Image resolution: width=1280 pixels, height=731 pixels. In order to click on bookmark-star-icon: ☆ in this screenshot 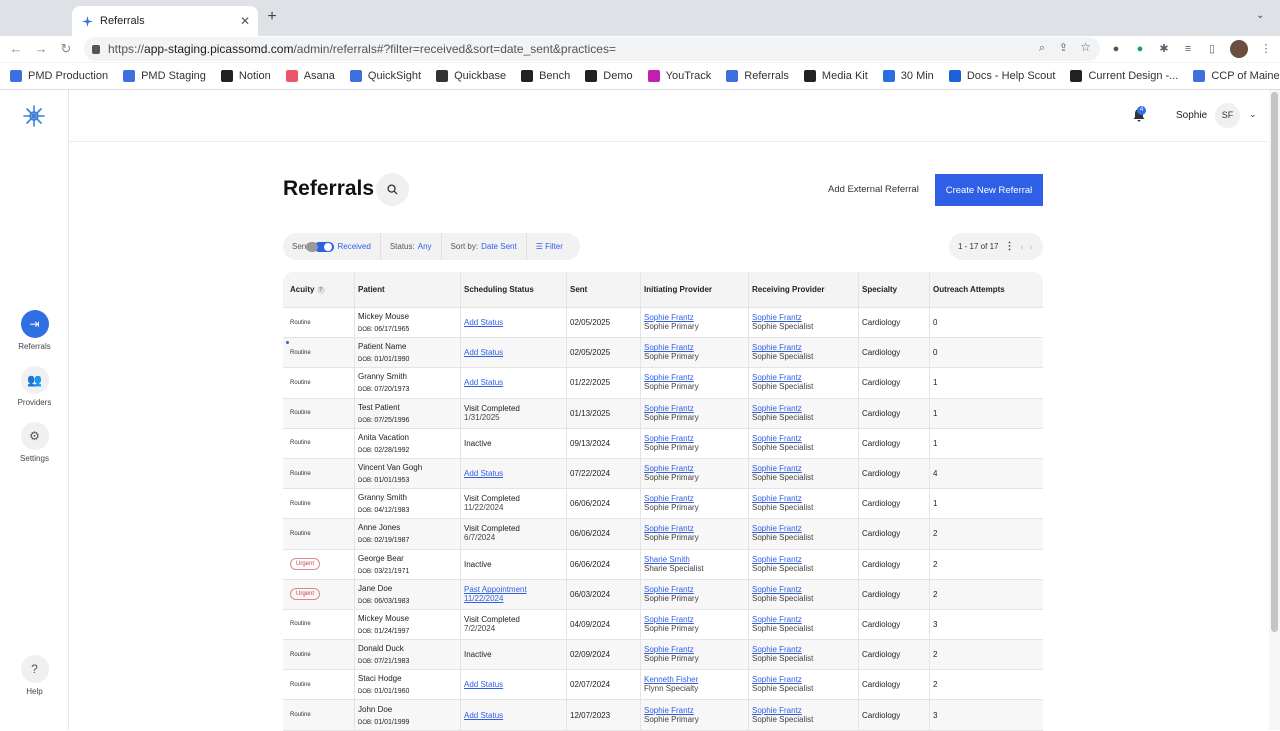, I will do `click(1085, 47)`.